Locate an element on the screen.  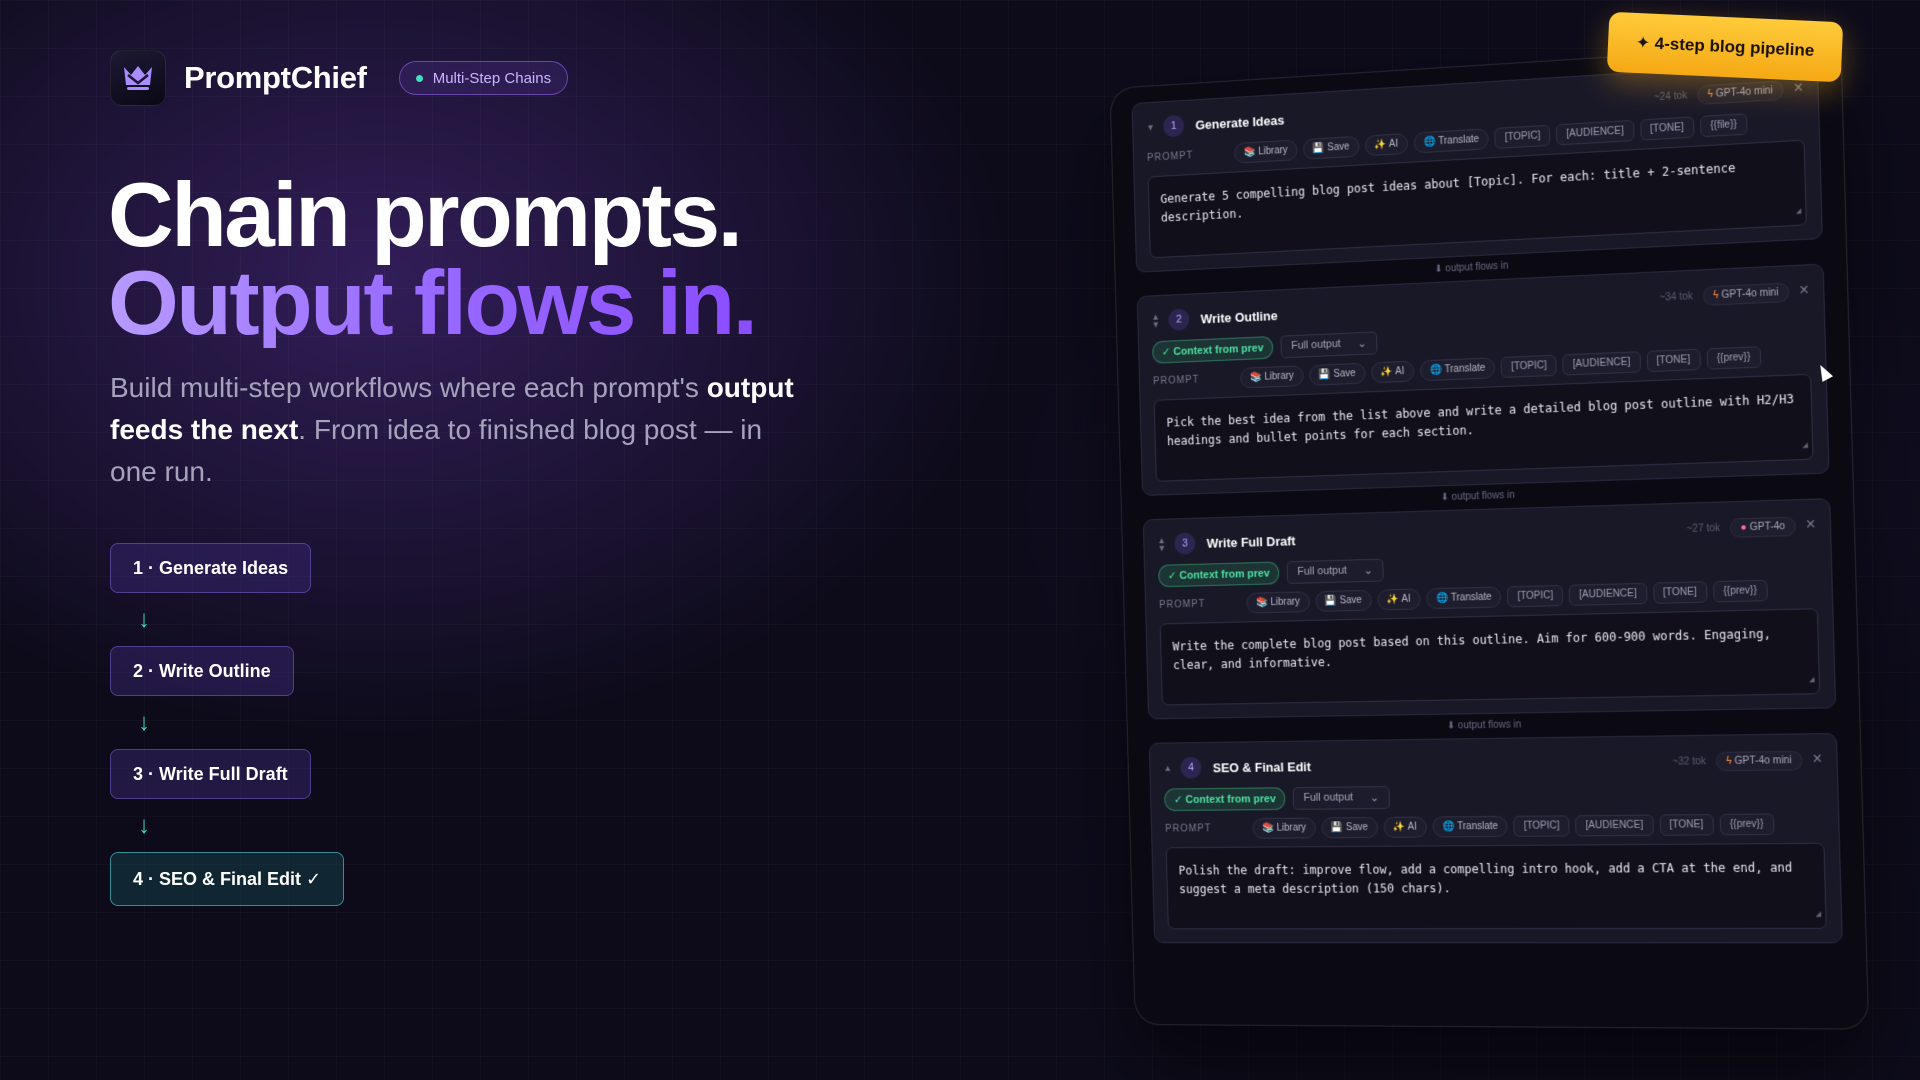
library-icon: 📚 is located at coordinates (1262, 603).